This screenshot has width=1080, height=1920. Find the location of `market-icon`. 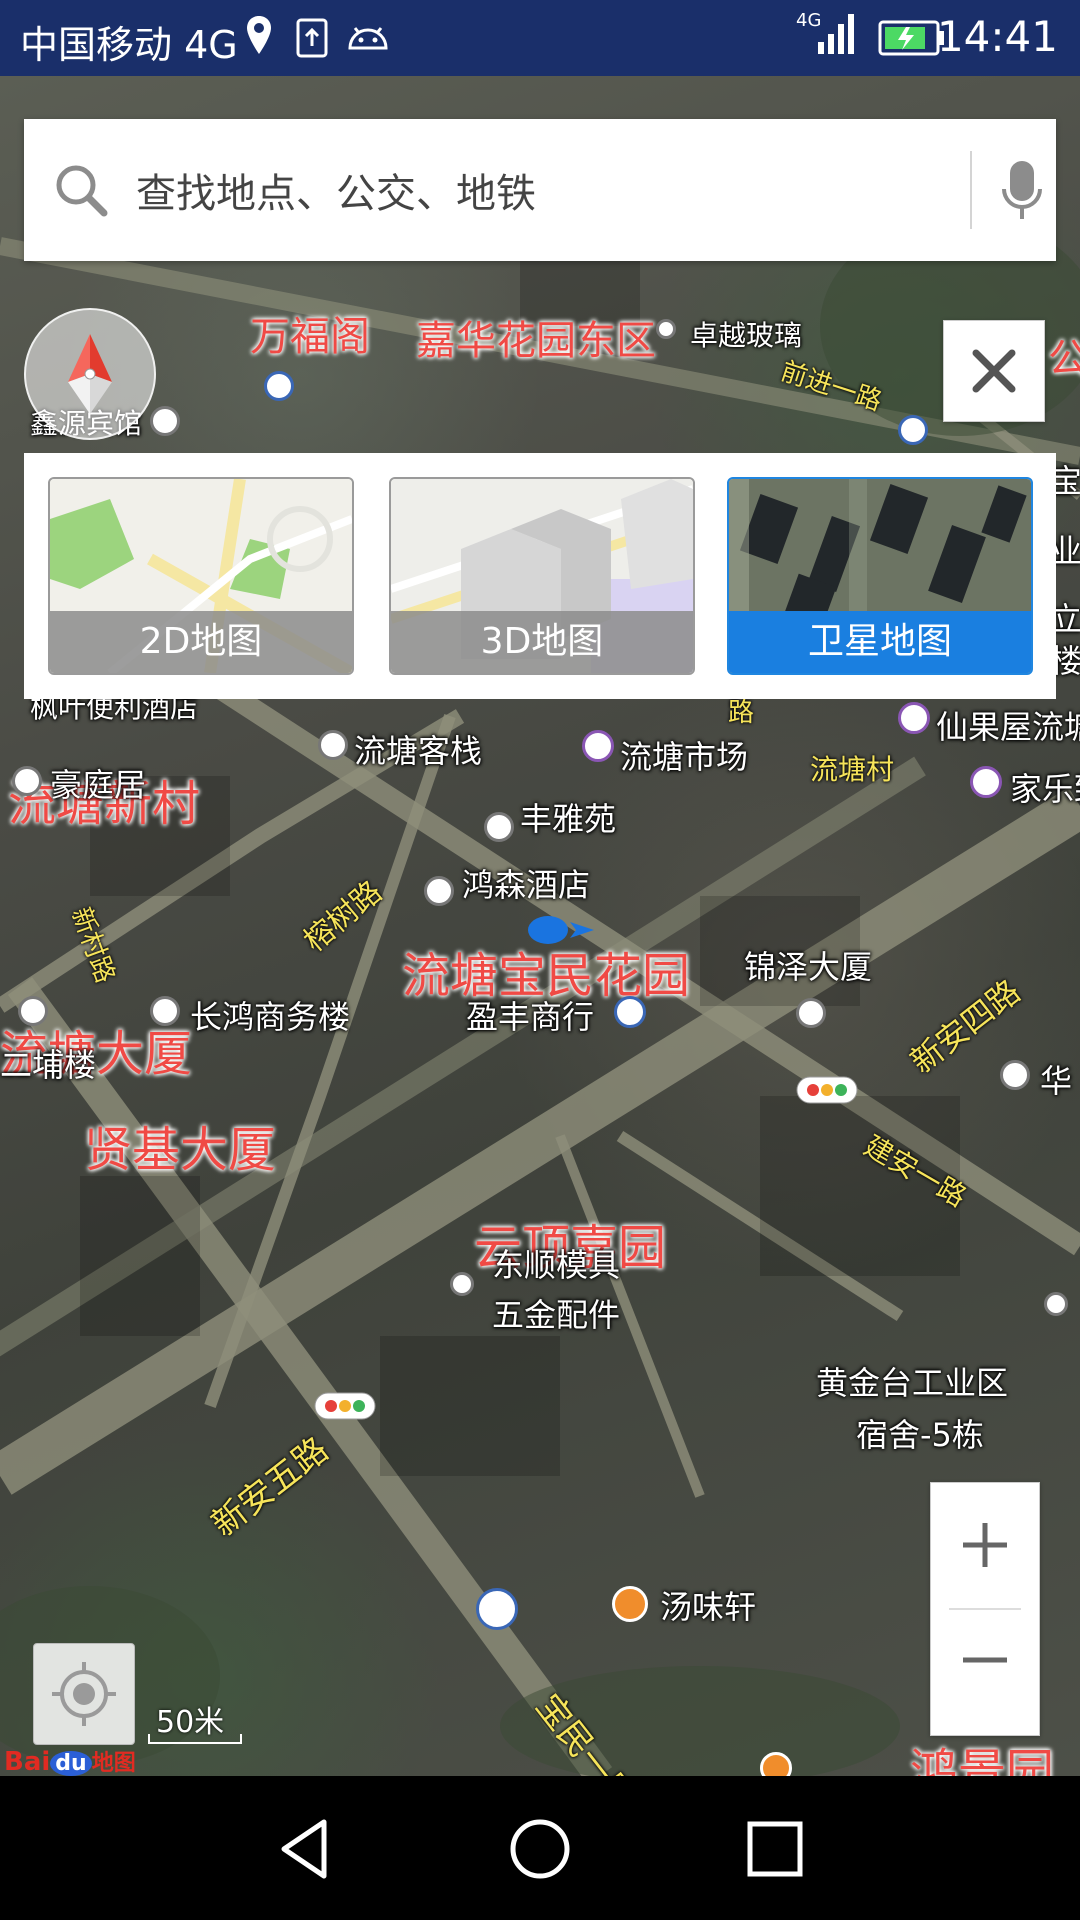

market-icon is located at coordinates (598, 746).